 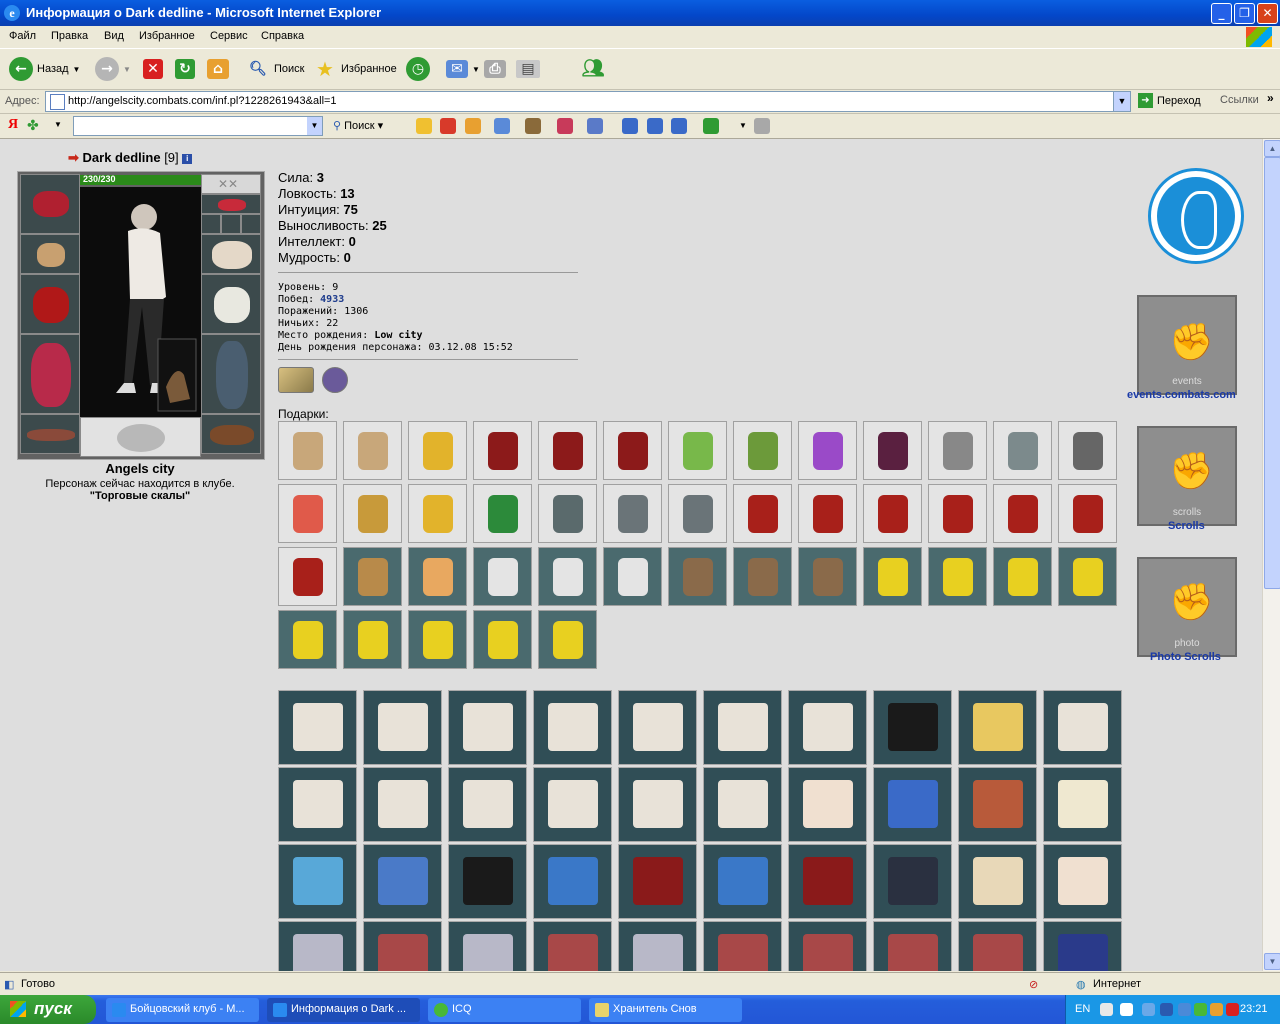 What do you see at coordinates (997, 804) in the screenshot?
I see `portrait-card` at bounding box center [997, 804].